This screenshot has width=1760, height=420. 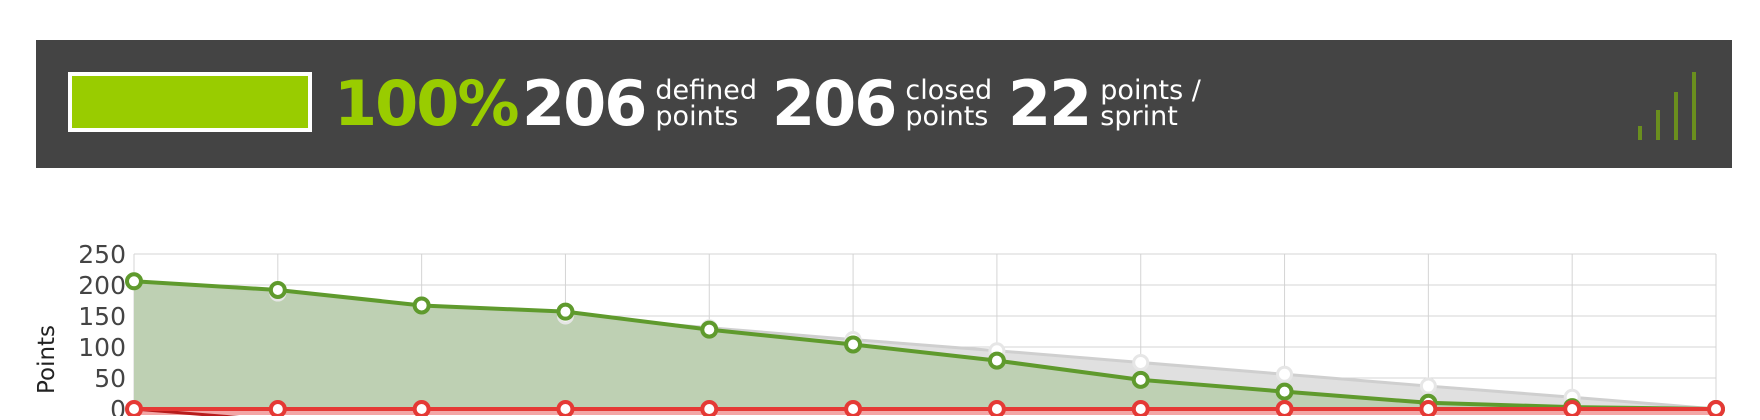 I want to click on defined-points-stat: 206 defined points, so click(x=639, y=104).